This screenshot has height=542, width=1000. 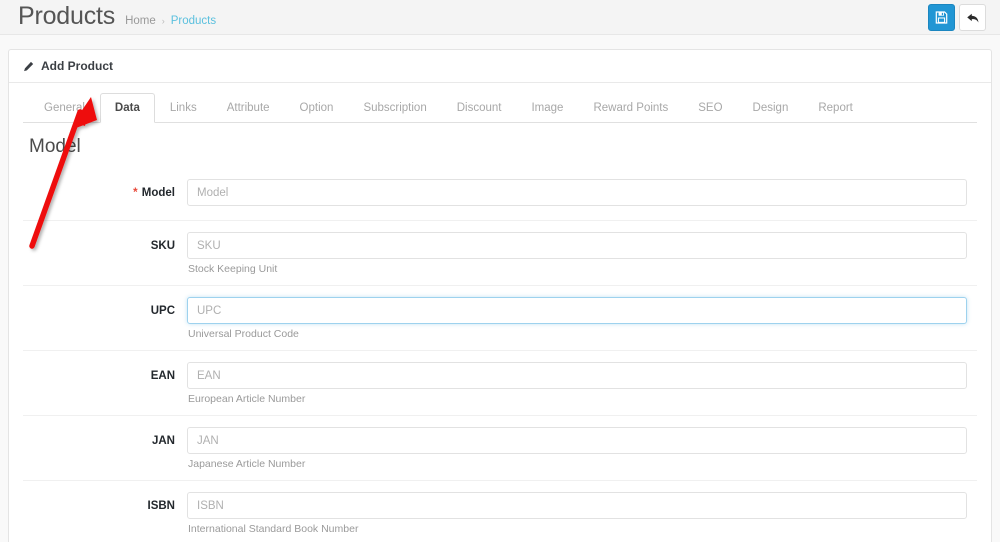 I want to click on tab-general: General, so click(x=64, y=108).